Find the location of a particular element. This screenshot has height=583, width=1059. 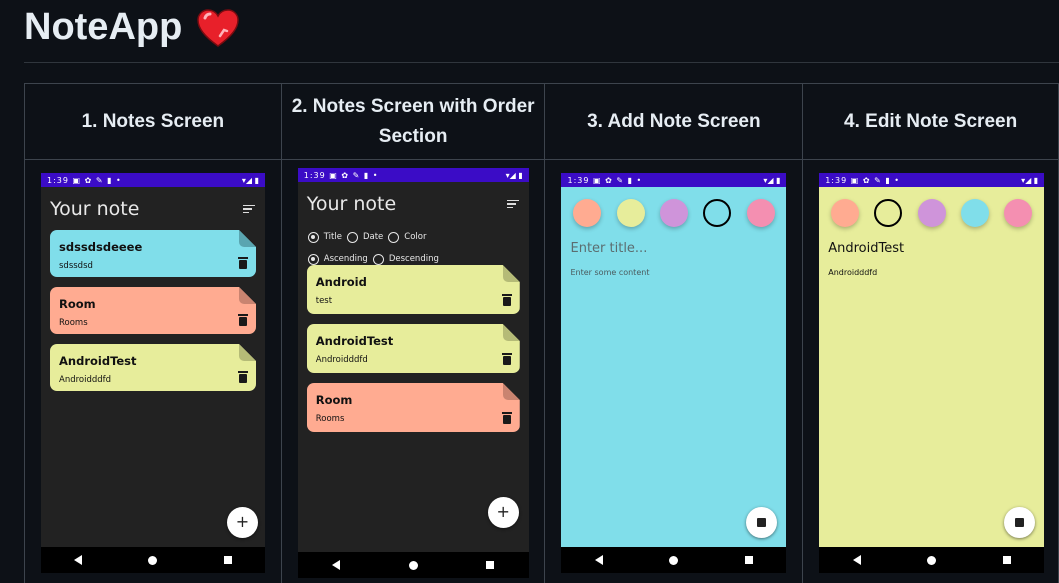

note-content: Rooms is located at coordinates (73, 323).